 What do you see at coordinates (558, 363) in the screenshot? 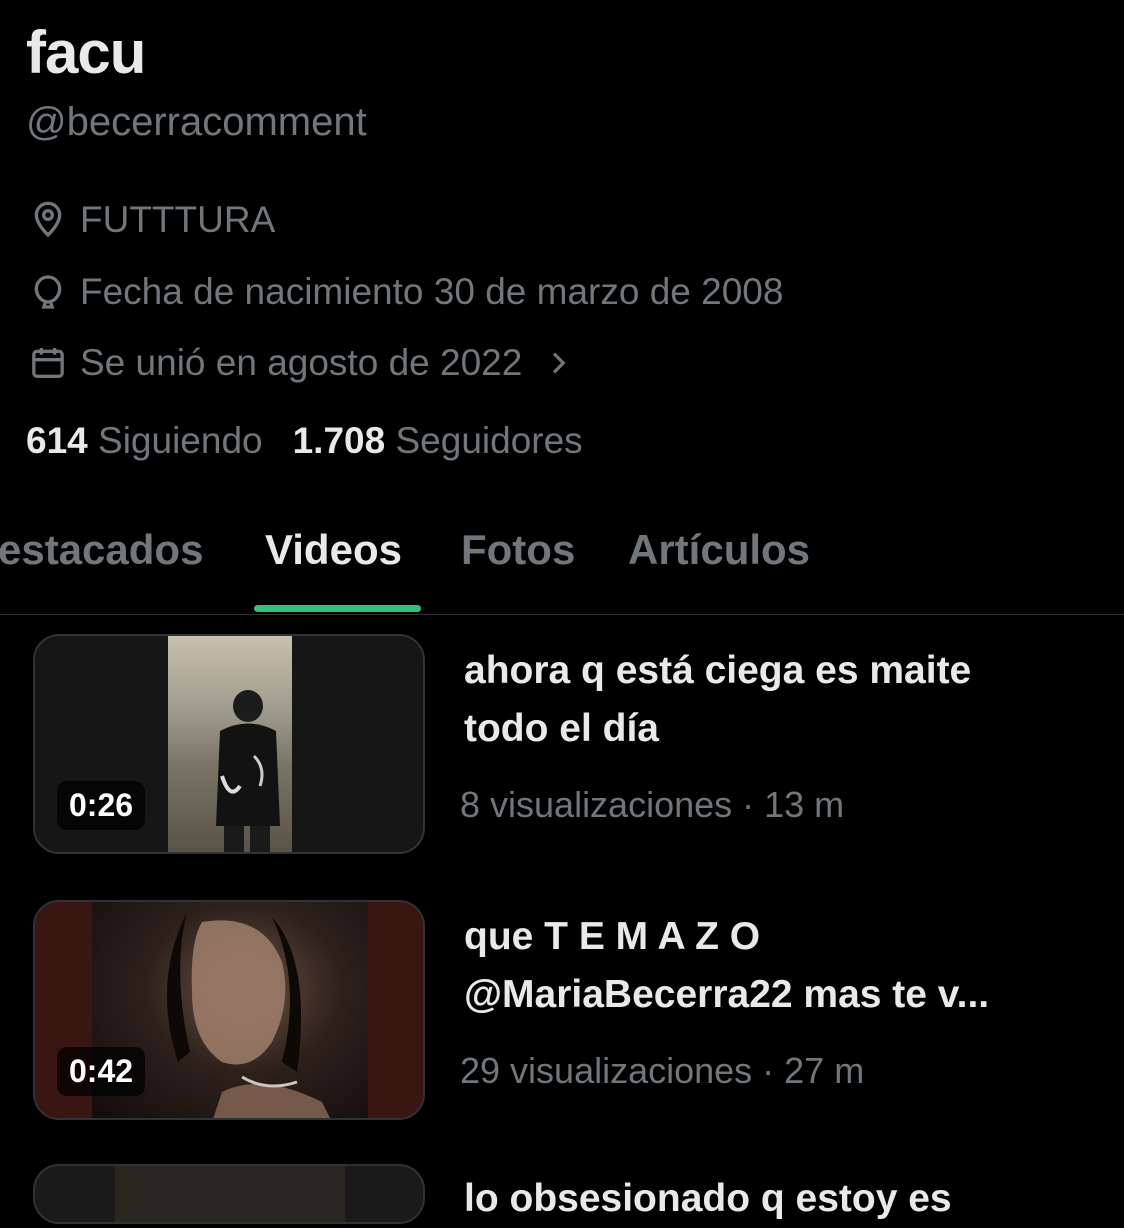
I see `chevron-right-icon` at bounding box center [558, 363].